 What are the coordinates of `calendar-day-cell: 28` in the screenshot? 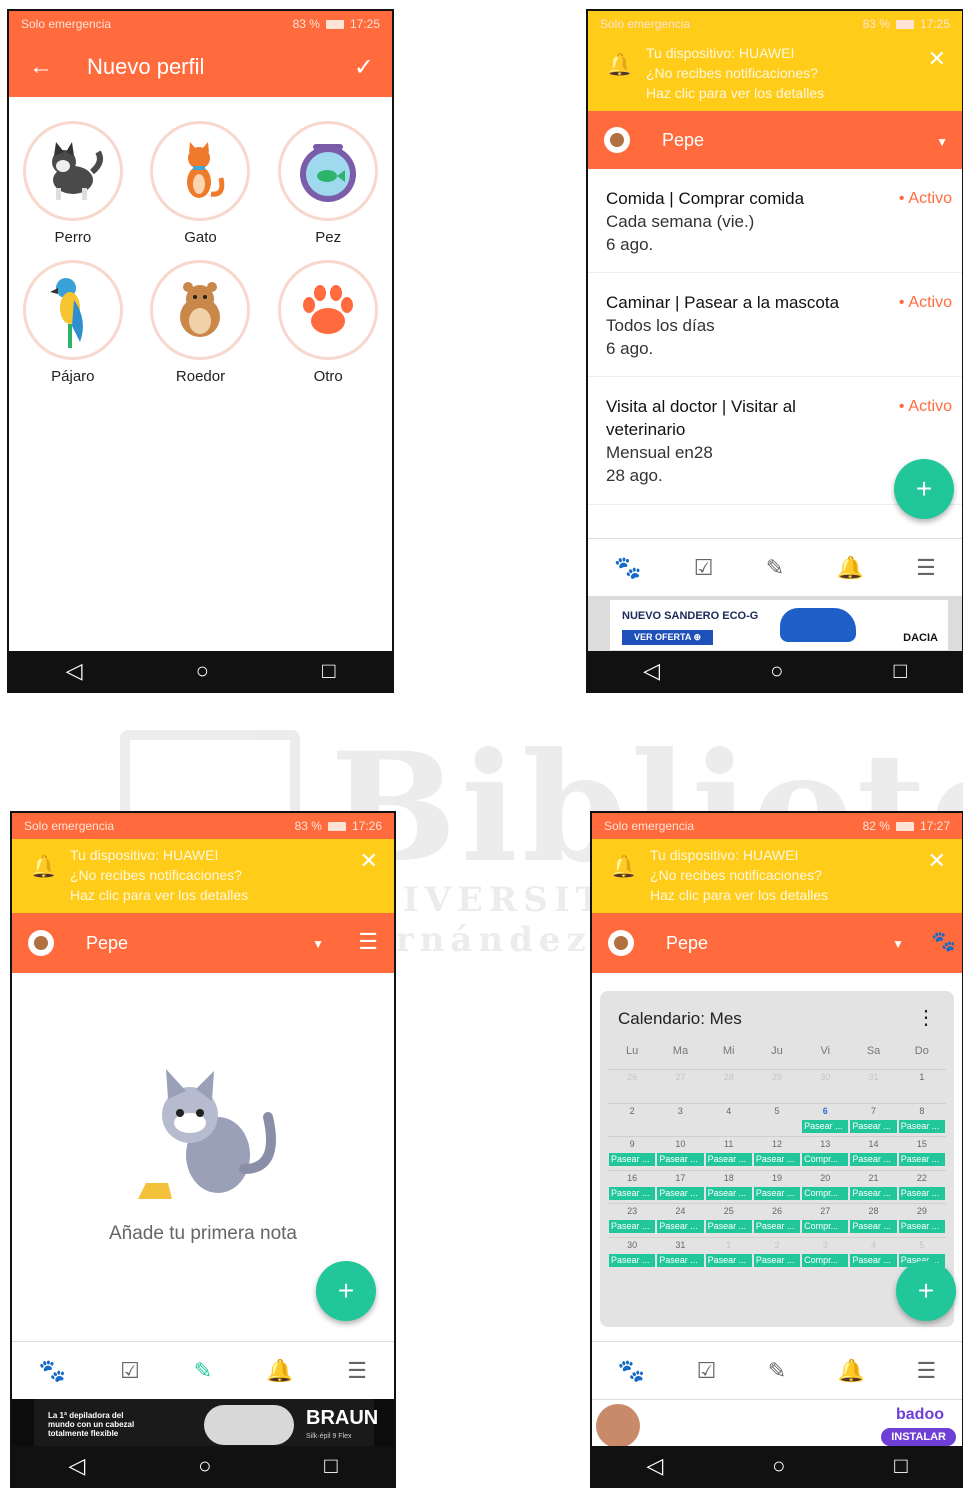 It's located at (729, 1085).